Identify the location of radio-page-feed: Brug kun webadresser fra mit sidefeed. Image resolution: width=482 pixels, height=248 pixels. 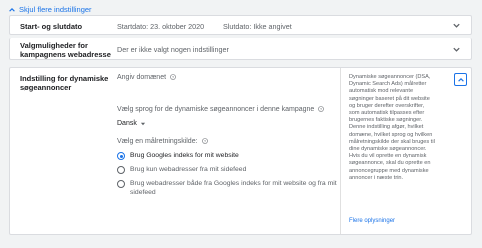
(181, 170).